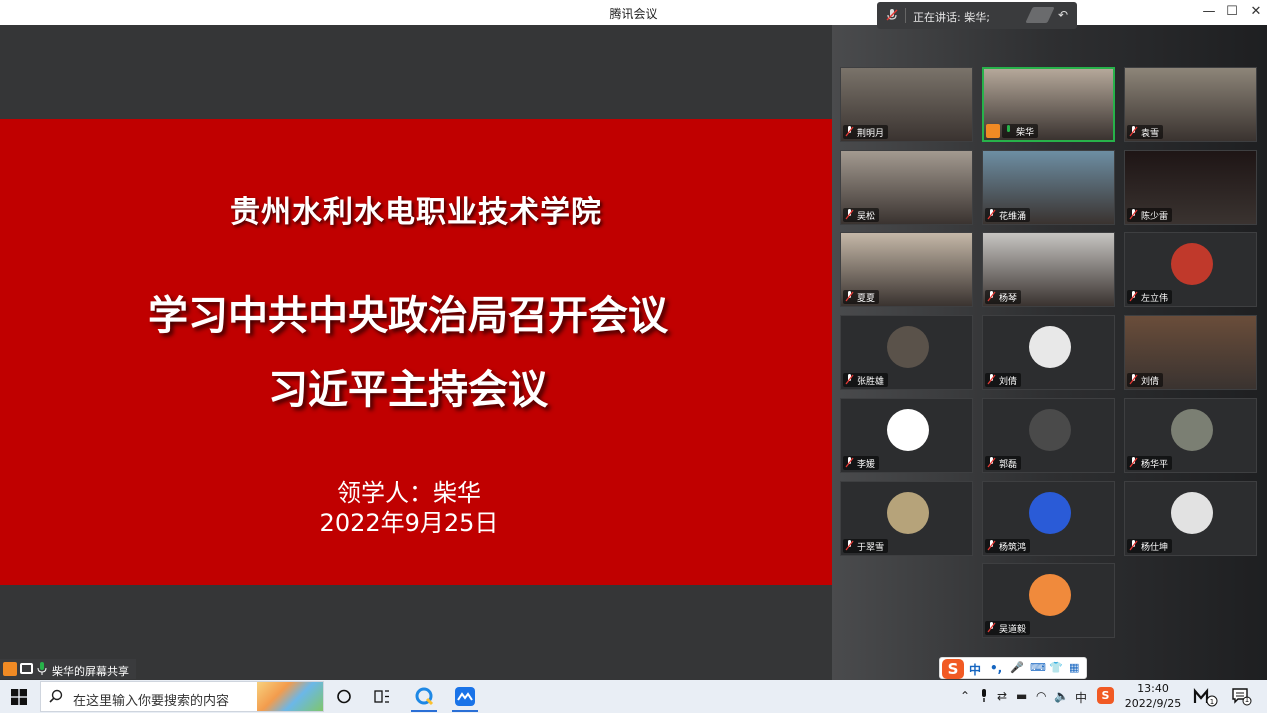 The height and width of the screenshot is (713, 1267). I want to click on participant-name: 于翠雪, so click(871, 547).